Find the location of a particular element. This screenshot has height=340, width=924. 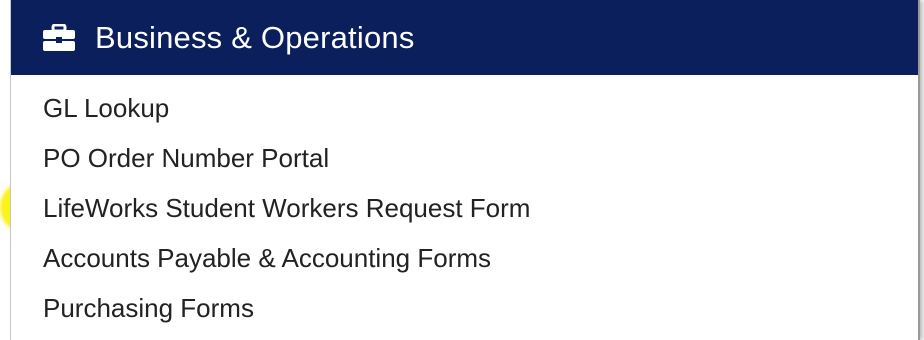

gl-lookup-link: GL Lookup is located at coordinates (106, 108).